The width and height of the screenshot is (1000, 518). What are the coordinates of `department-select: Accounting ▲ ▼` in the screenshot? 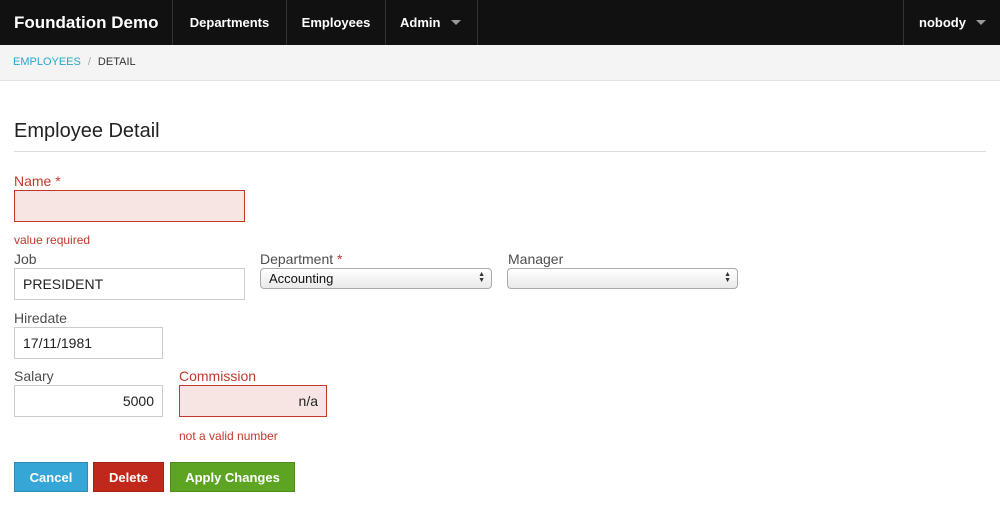 It's located at (376, 278).